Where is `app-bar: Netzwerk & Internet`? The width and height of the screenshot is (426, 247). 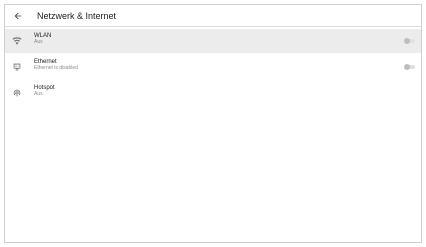
app-bar: Netzwerk & Internet is located at coordinates (213, 16).